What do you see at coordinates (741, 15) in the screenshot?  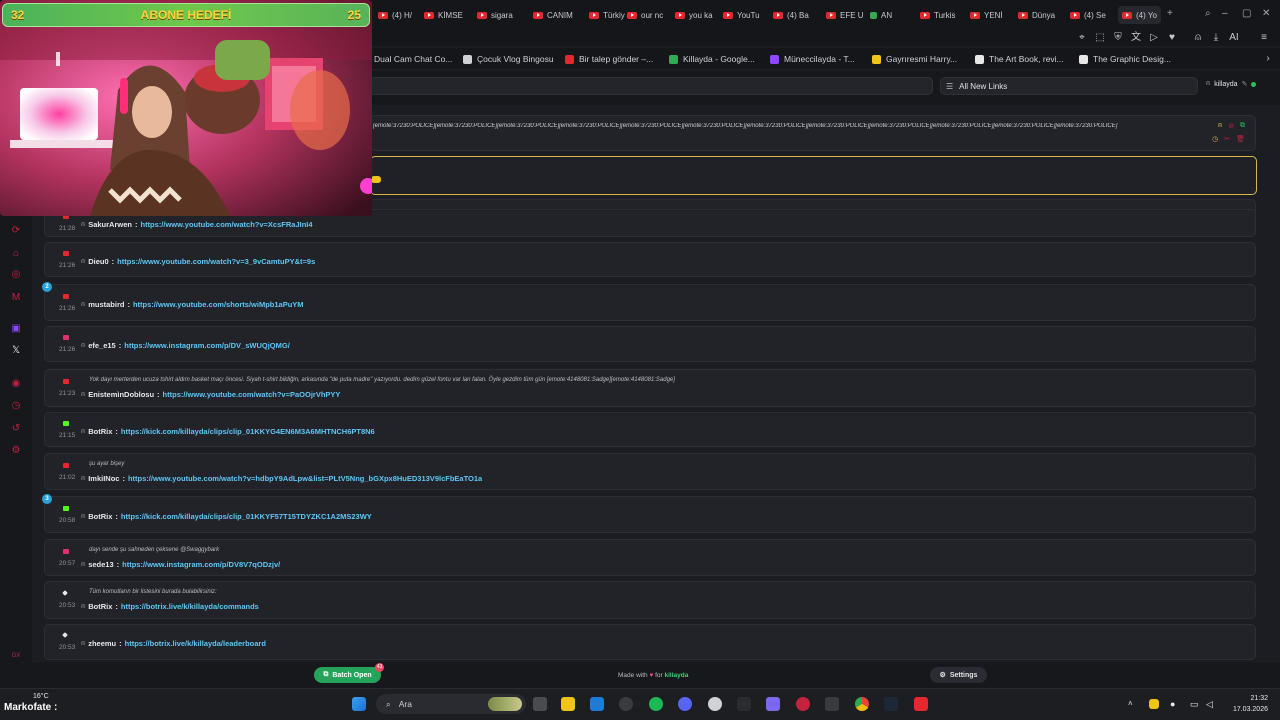 I see `browser-tab: YouTu` at bounding box center [741, 15].